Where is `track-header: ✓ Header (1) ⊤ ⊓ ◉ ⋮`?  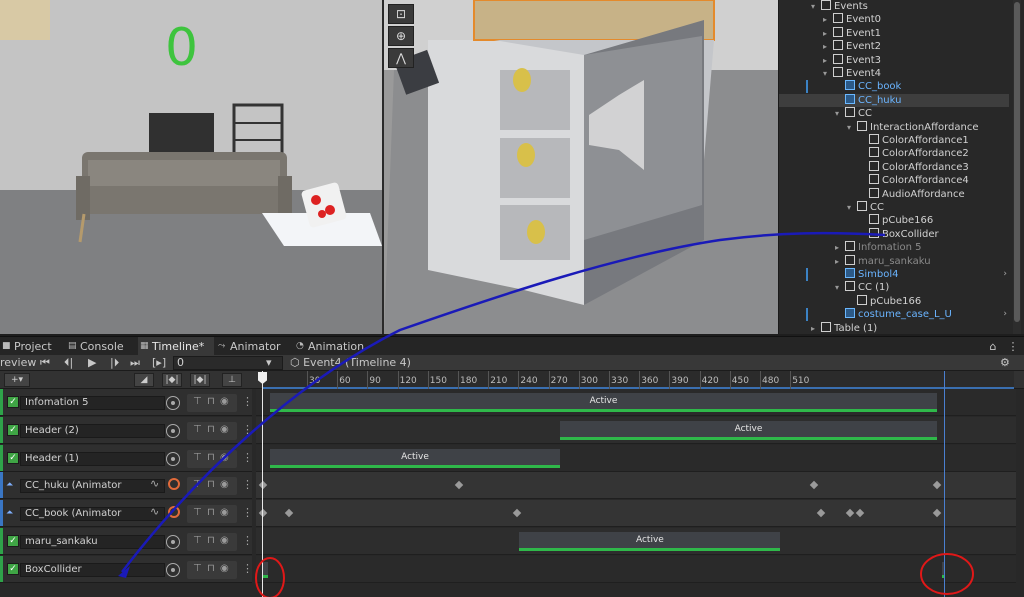 track-header: ✓ Header (1) ⊤ ⊓ ◉ ⋮ is located at coordinates (126, 458).